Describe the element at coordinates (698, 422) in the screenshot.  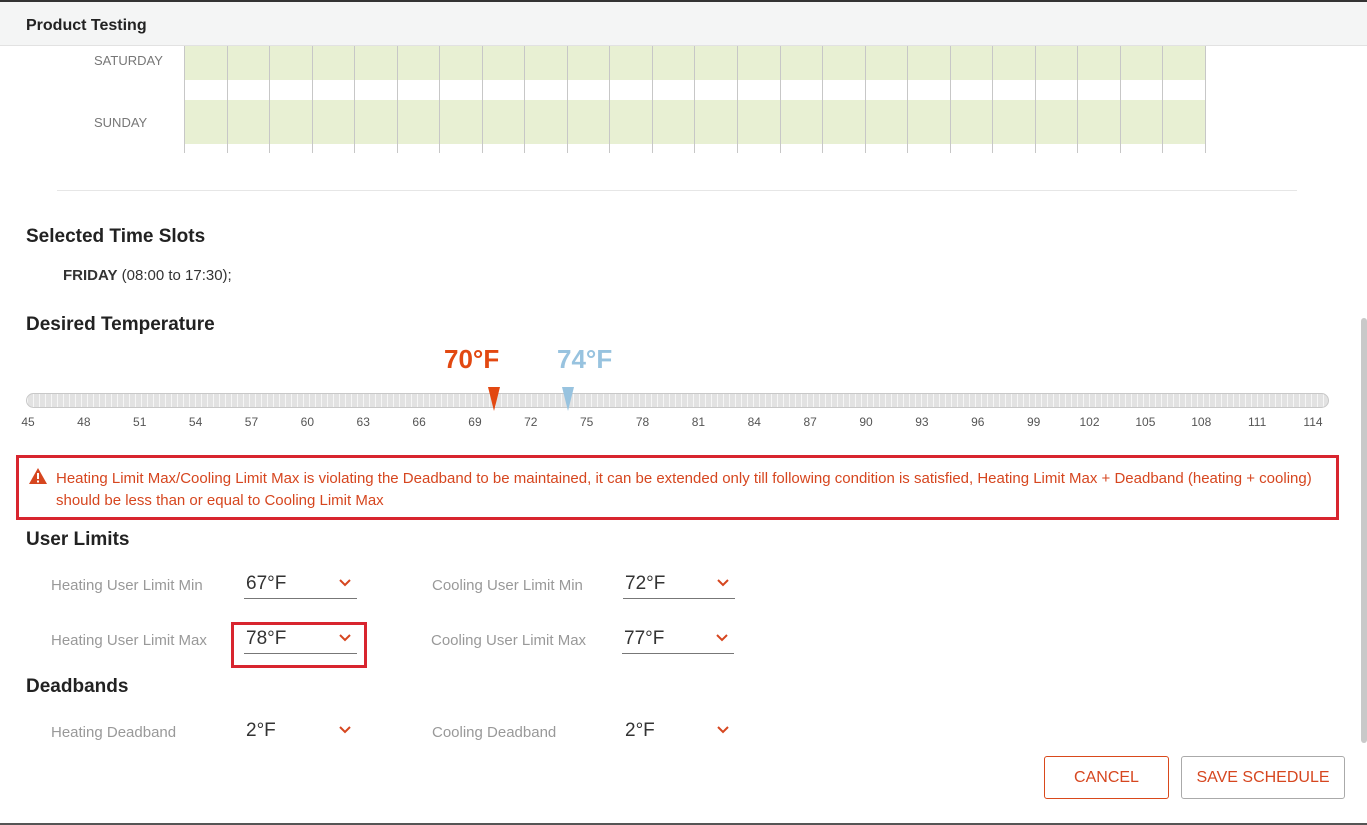
I see `scale-tick-label: 81` at that location.